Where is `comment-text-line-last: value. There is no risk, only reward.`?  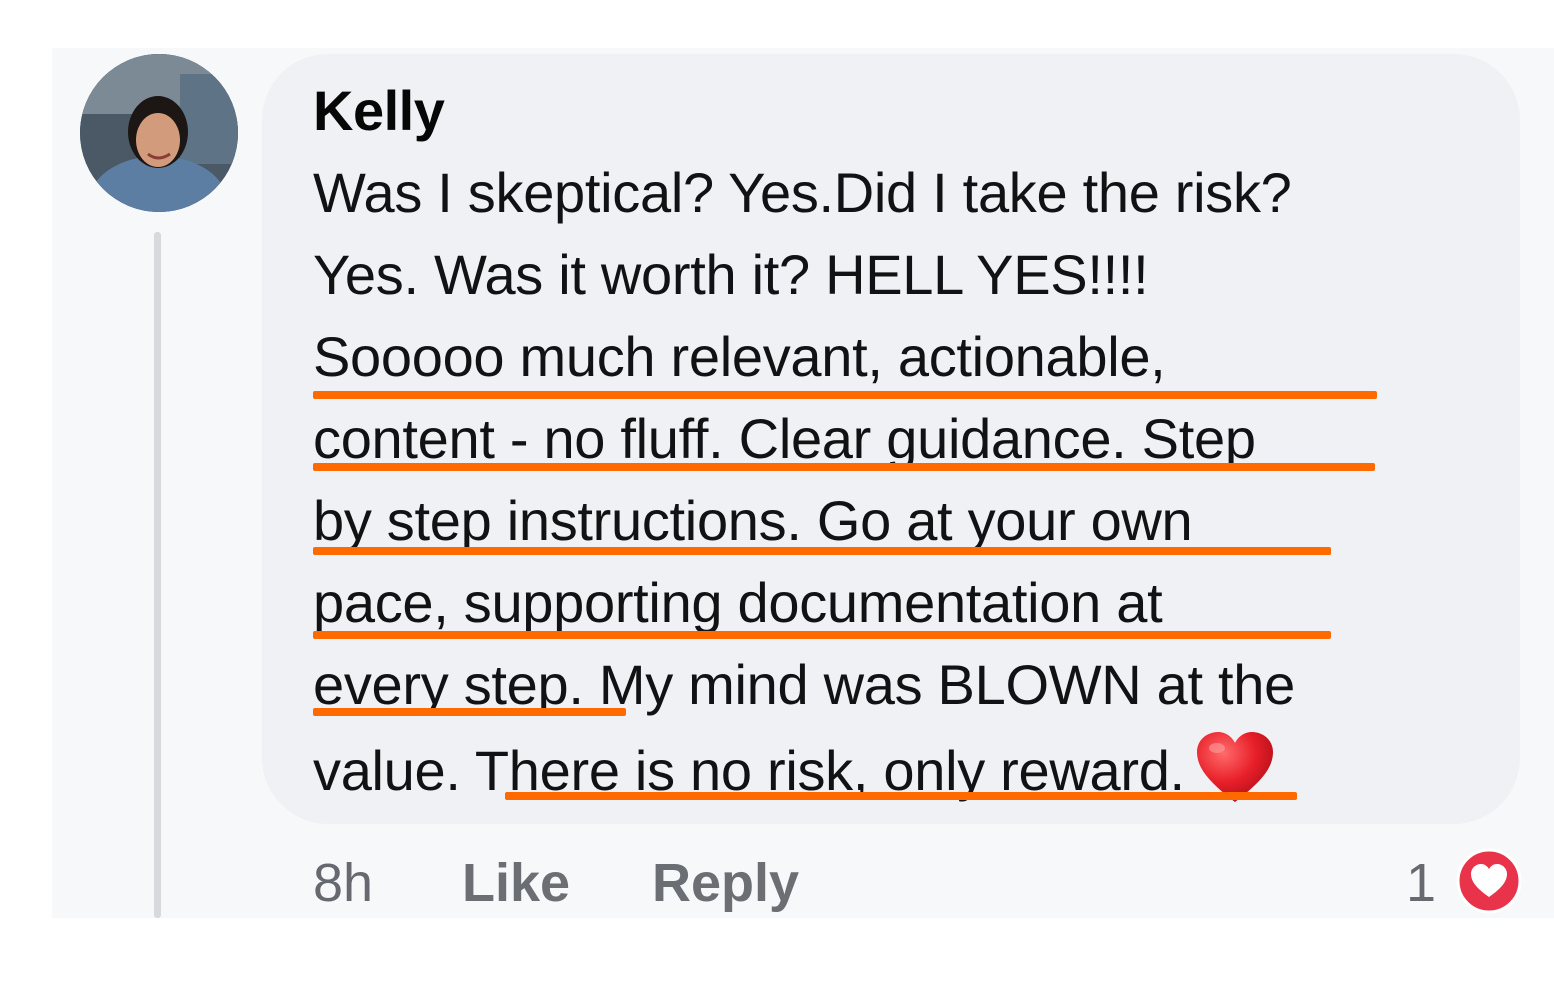
comment-text-line-last: value. There is no risk, only reward. is located at coordinates (794, 773).